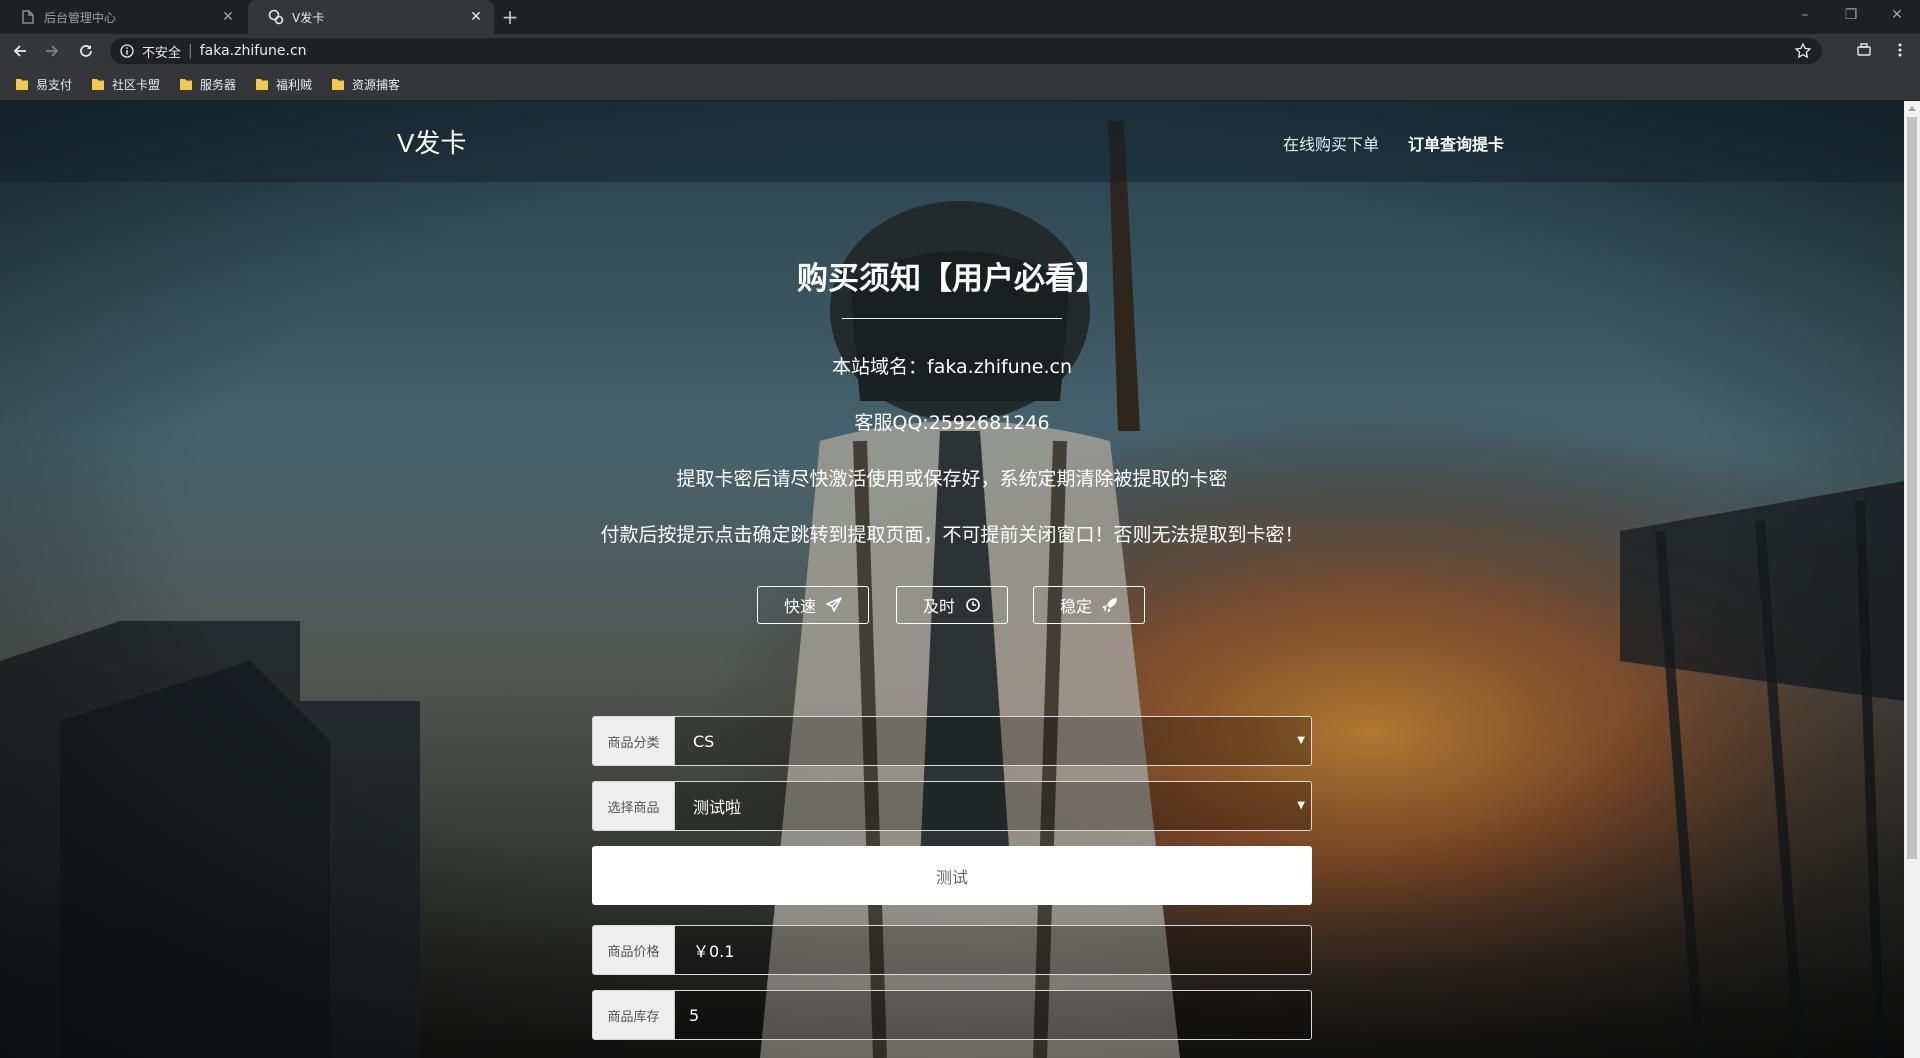  Describe the element at coordinates (634, 1015) in the screenshot. I see `stock-label: 商品库存` at that location.